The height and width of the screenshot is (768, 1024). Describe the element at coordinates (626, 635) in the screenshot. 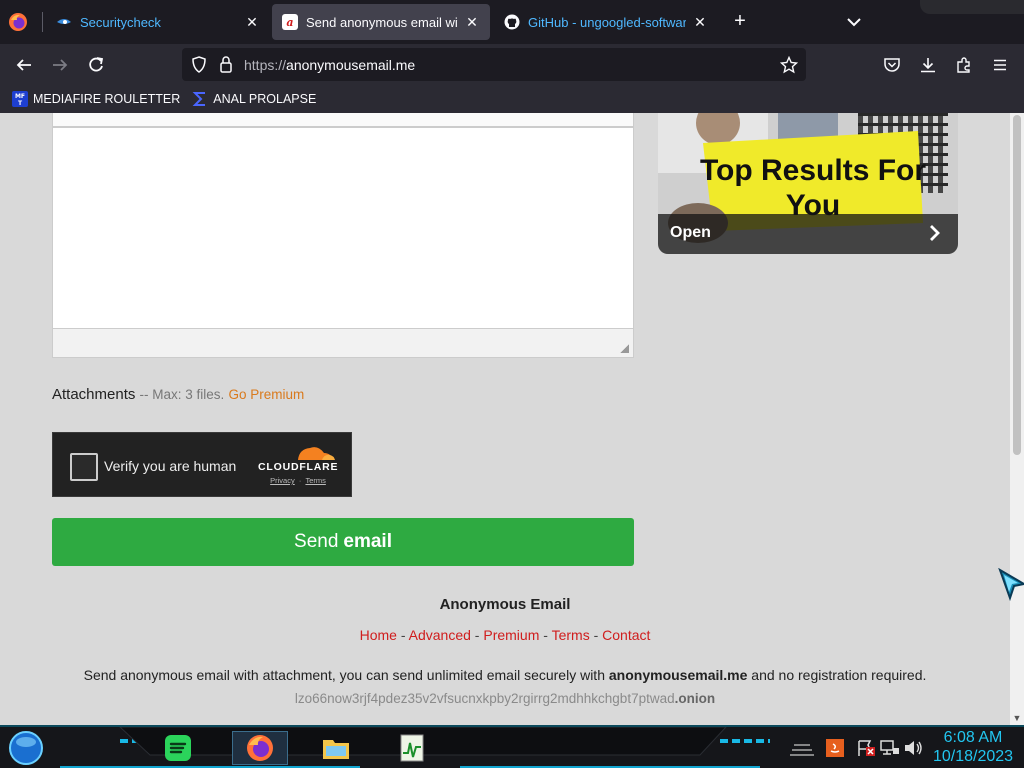

I see `footer-link-contact: Contact` at that location.